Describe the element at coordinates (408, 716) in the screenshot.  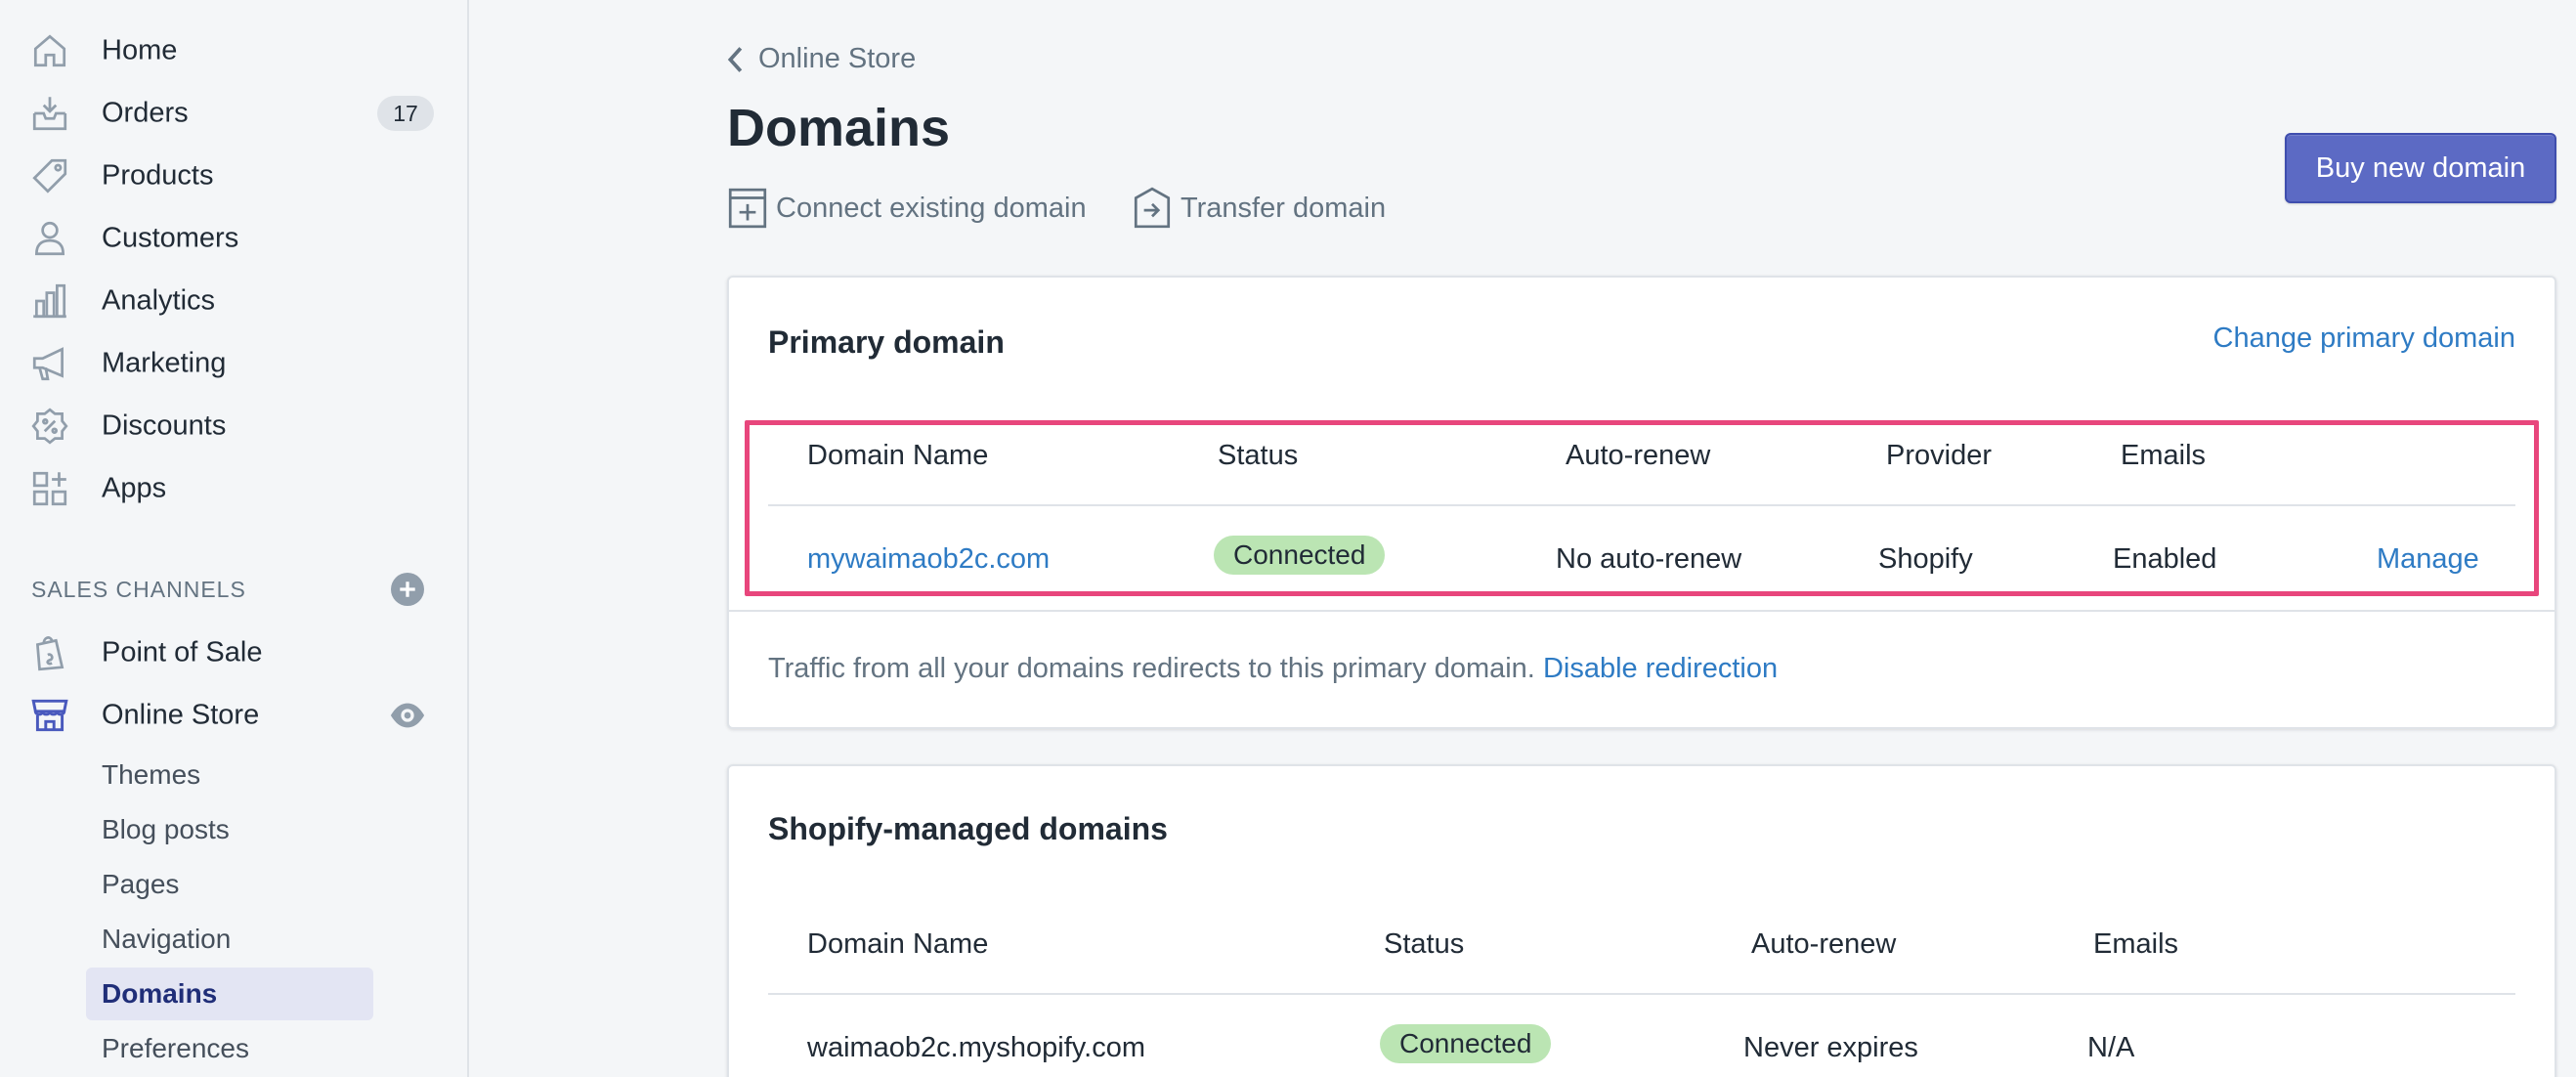
I see `eye-icon` at that location.